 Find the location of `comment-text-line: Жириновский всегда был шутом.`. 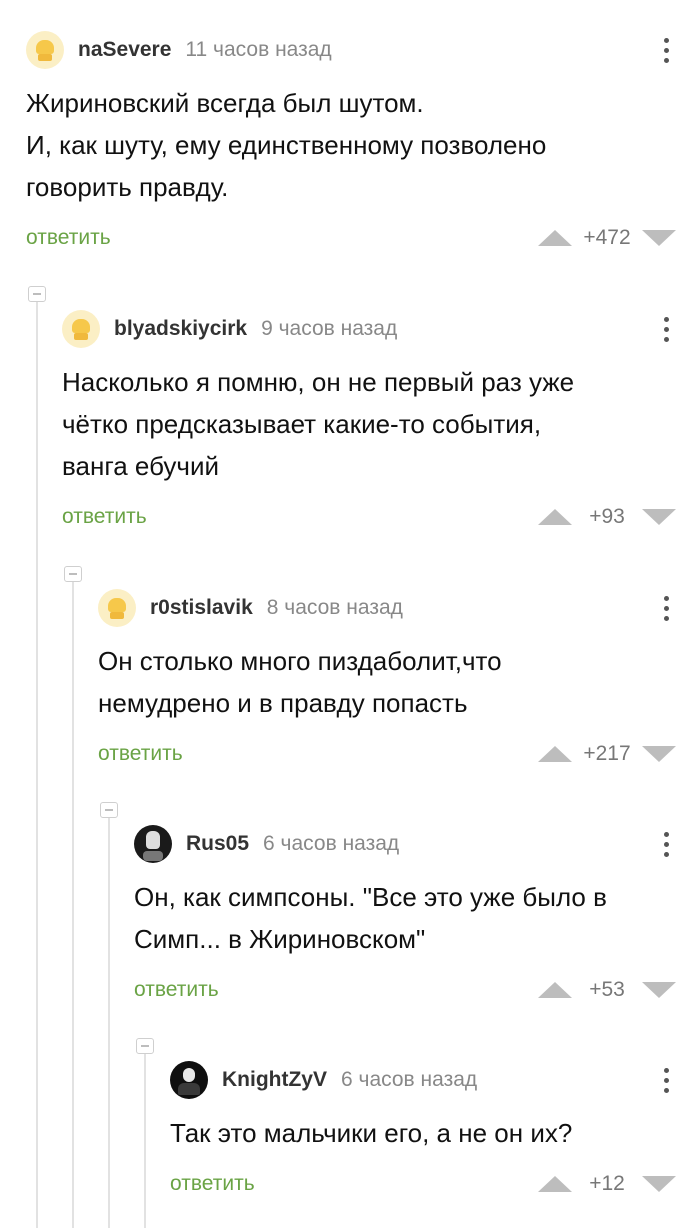

comment-text-line: Жириновский всегда был шутом. is located at coordinates (225, 103).